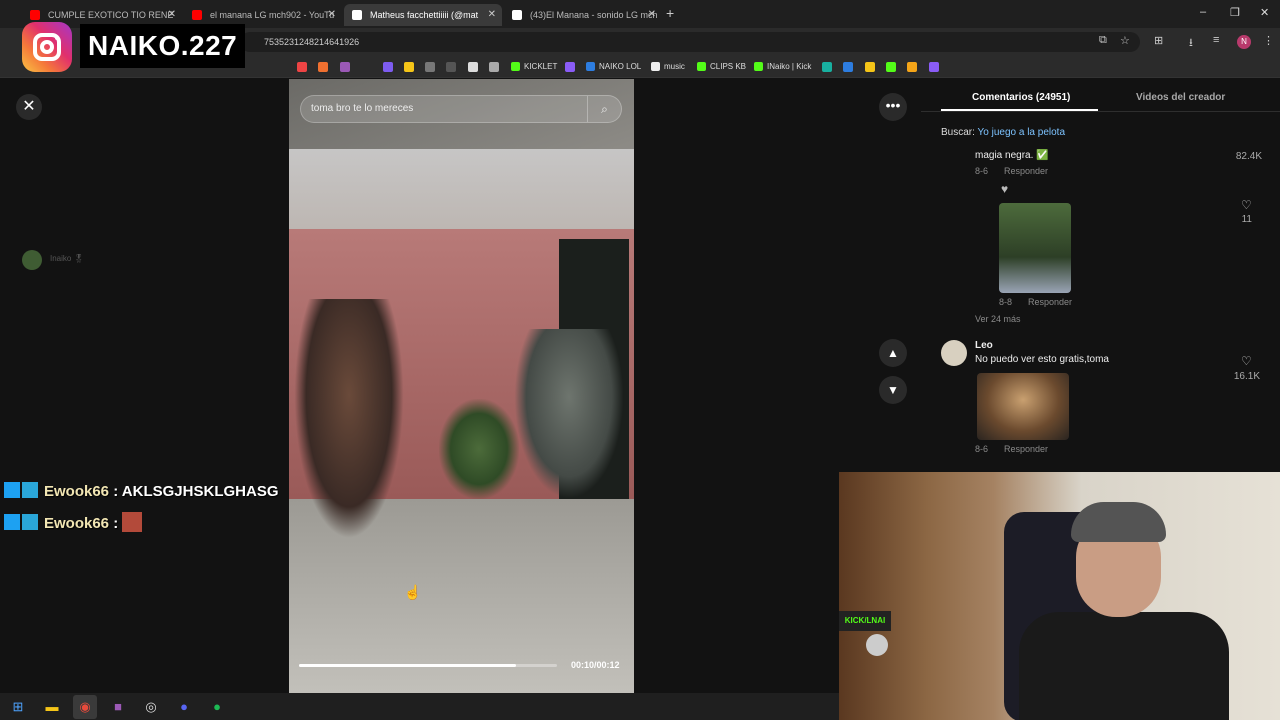 This screenshot has width=1280, height=720. I want to click on bookmark-kicklet: KICKLET, so click(534, 67).